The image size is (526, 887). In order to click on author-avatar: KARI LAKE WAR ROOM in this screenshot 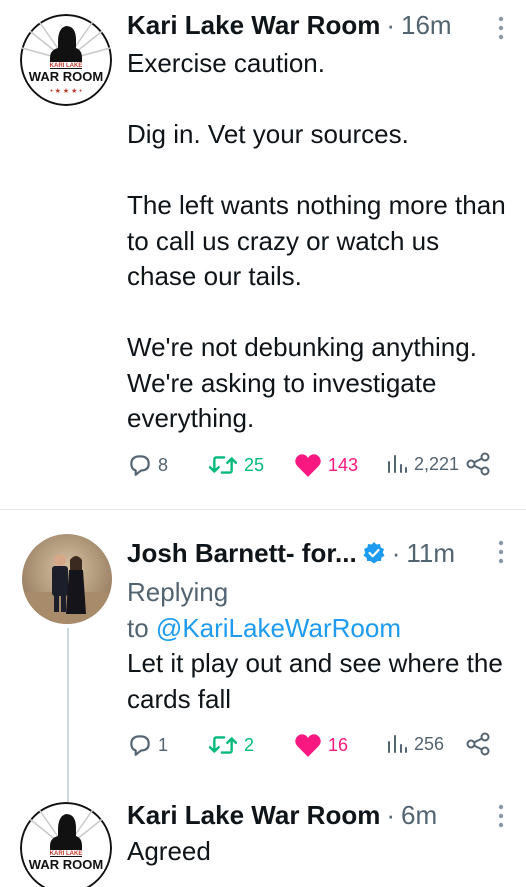, I will do `click(66, 844)`.